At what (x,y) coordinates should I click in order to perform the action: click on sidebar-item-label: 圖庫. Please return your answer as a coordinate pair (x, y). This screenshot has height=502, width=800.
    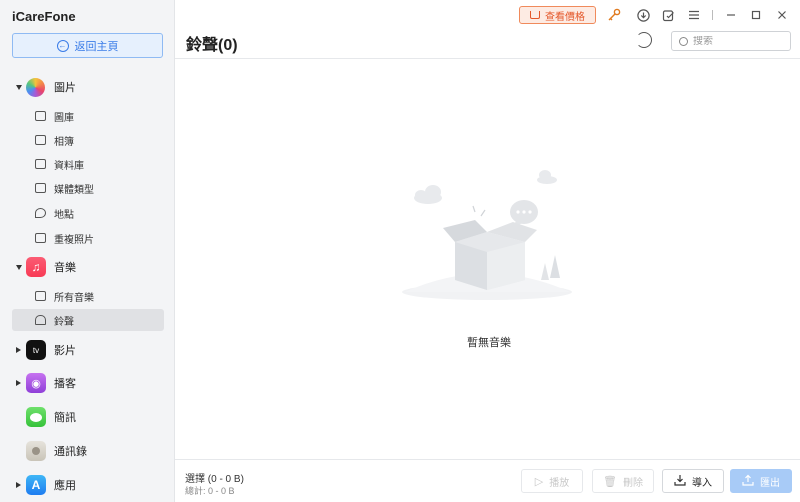
    Looking at the image, I should click on (64, 118).